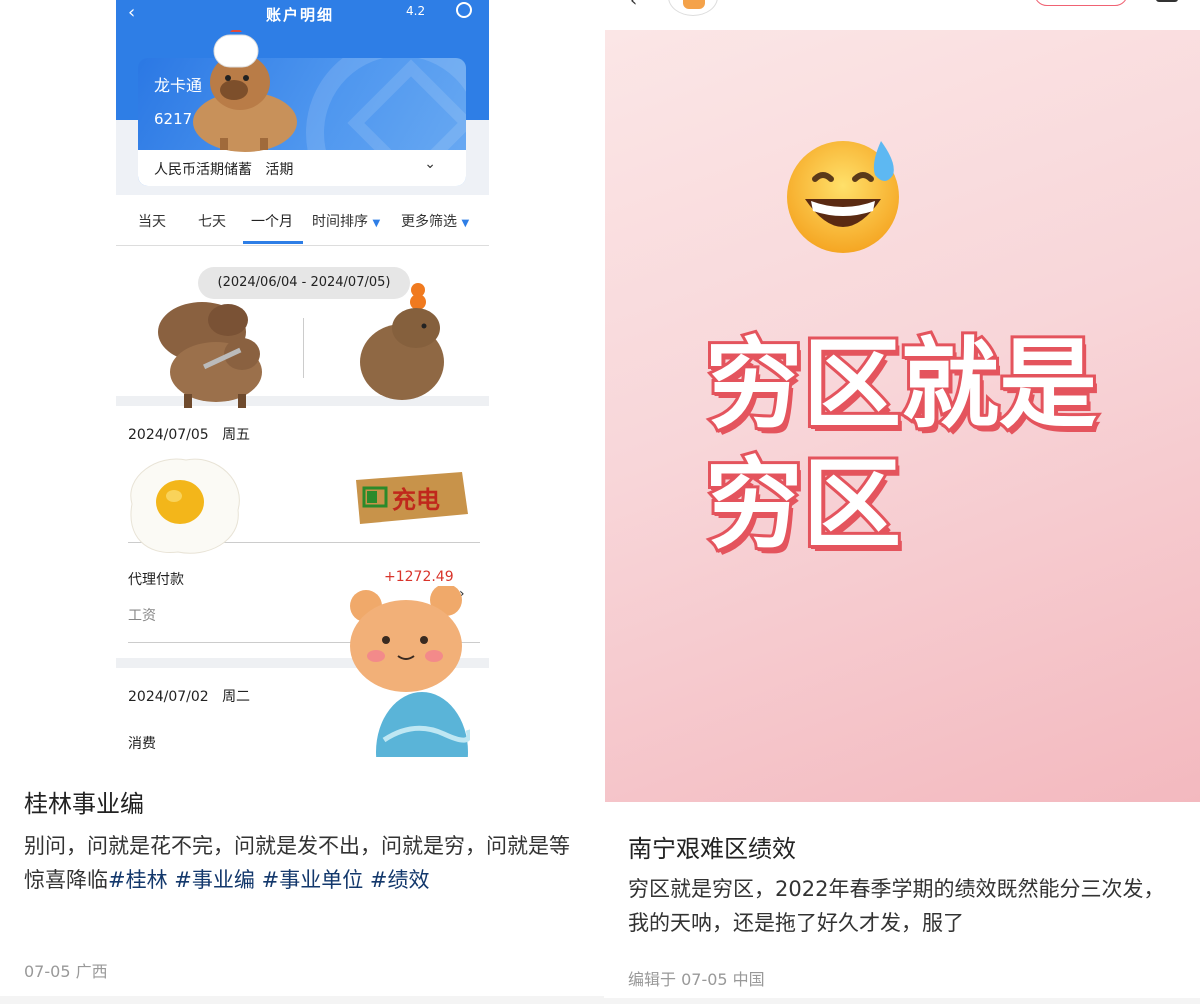  I want to click on follow-button, so click(1081, 3).